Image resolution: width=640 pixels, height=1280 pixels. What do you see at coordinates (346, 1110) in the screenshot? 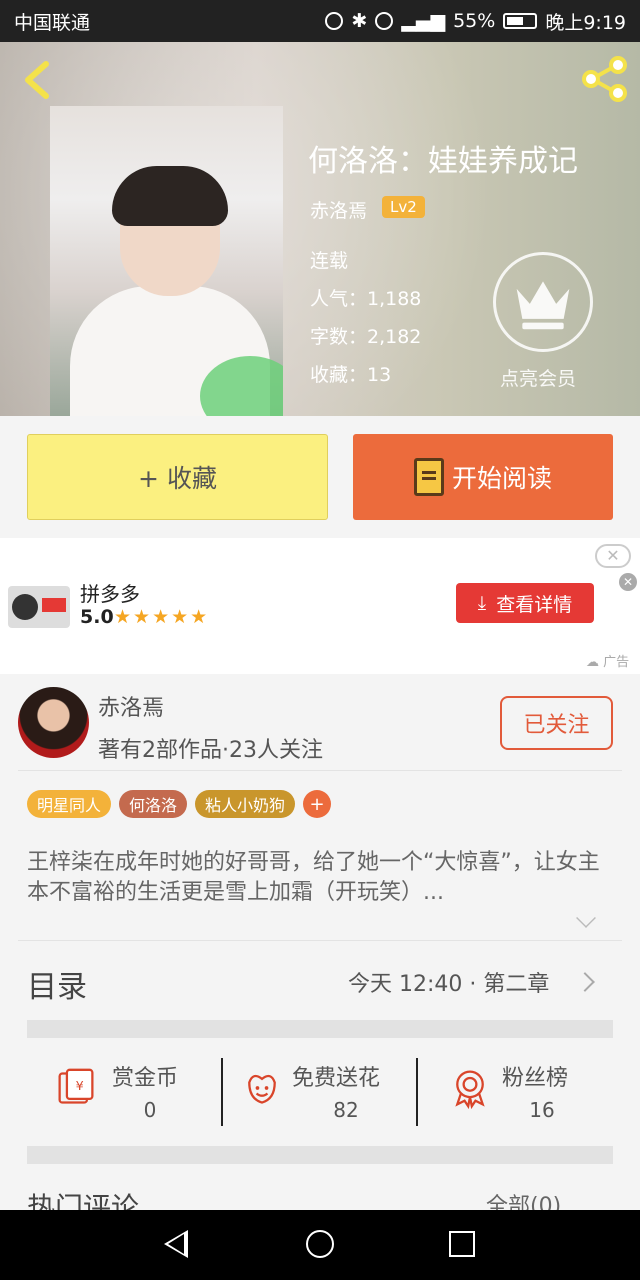
I see `stat-value: 82` at bounding box center [346, 1110].